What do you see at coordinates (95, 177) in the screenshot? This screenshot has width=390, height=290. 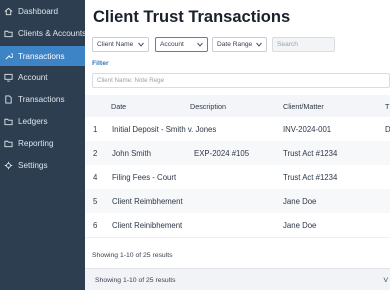 I see `row-number: 4` at bounding box center [95, 177].